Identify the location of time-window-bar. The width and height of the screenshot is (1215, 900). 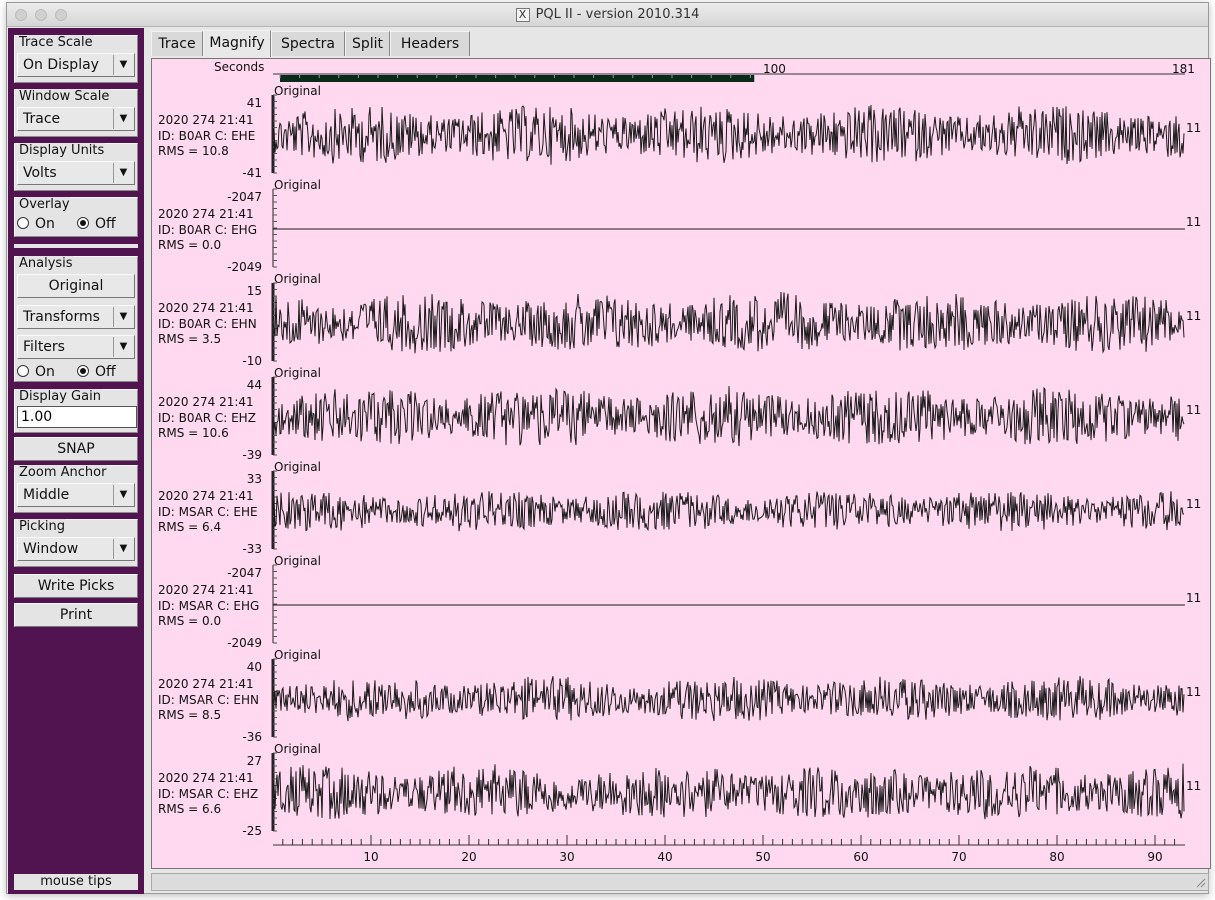
(517, 78).